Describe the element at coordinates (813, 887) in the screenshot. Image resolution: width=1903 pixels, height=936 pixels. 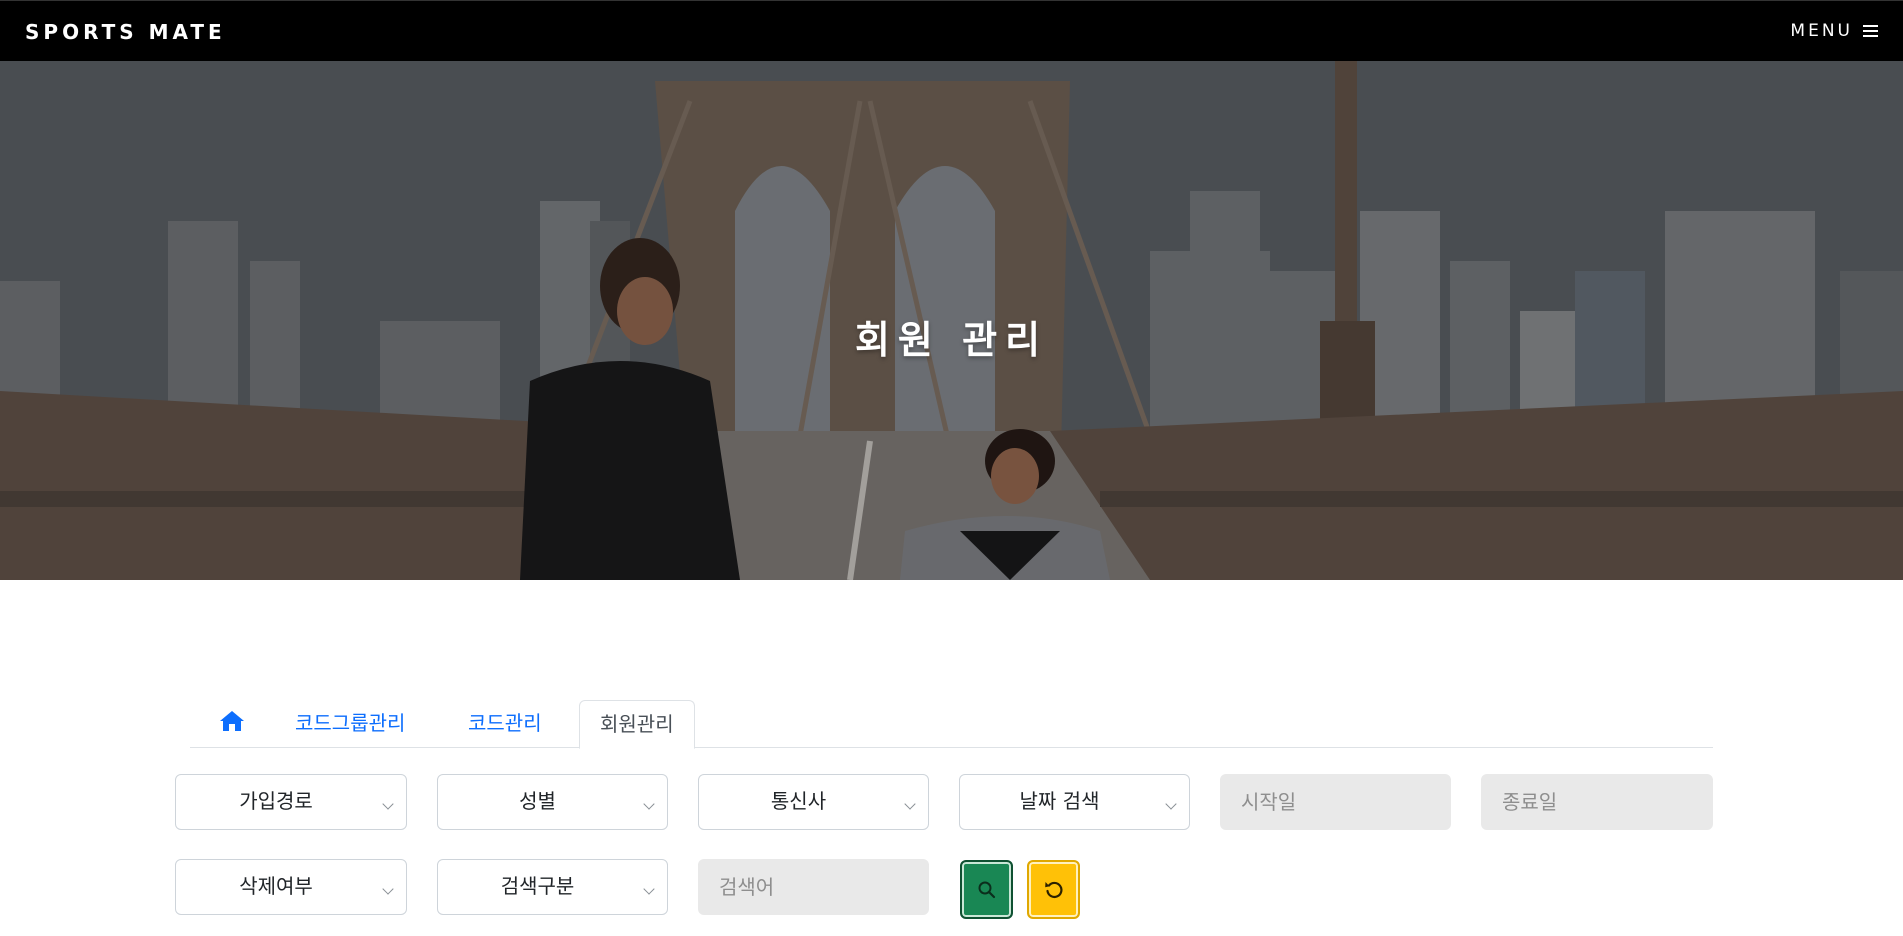
I see `keyword-input: 검색어` at that location.